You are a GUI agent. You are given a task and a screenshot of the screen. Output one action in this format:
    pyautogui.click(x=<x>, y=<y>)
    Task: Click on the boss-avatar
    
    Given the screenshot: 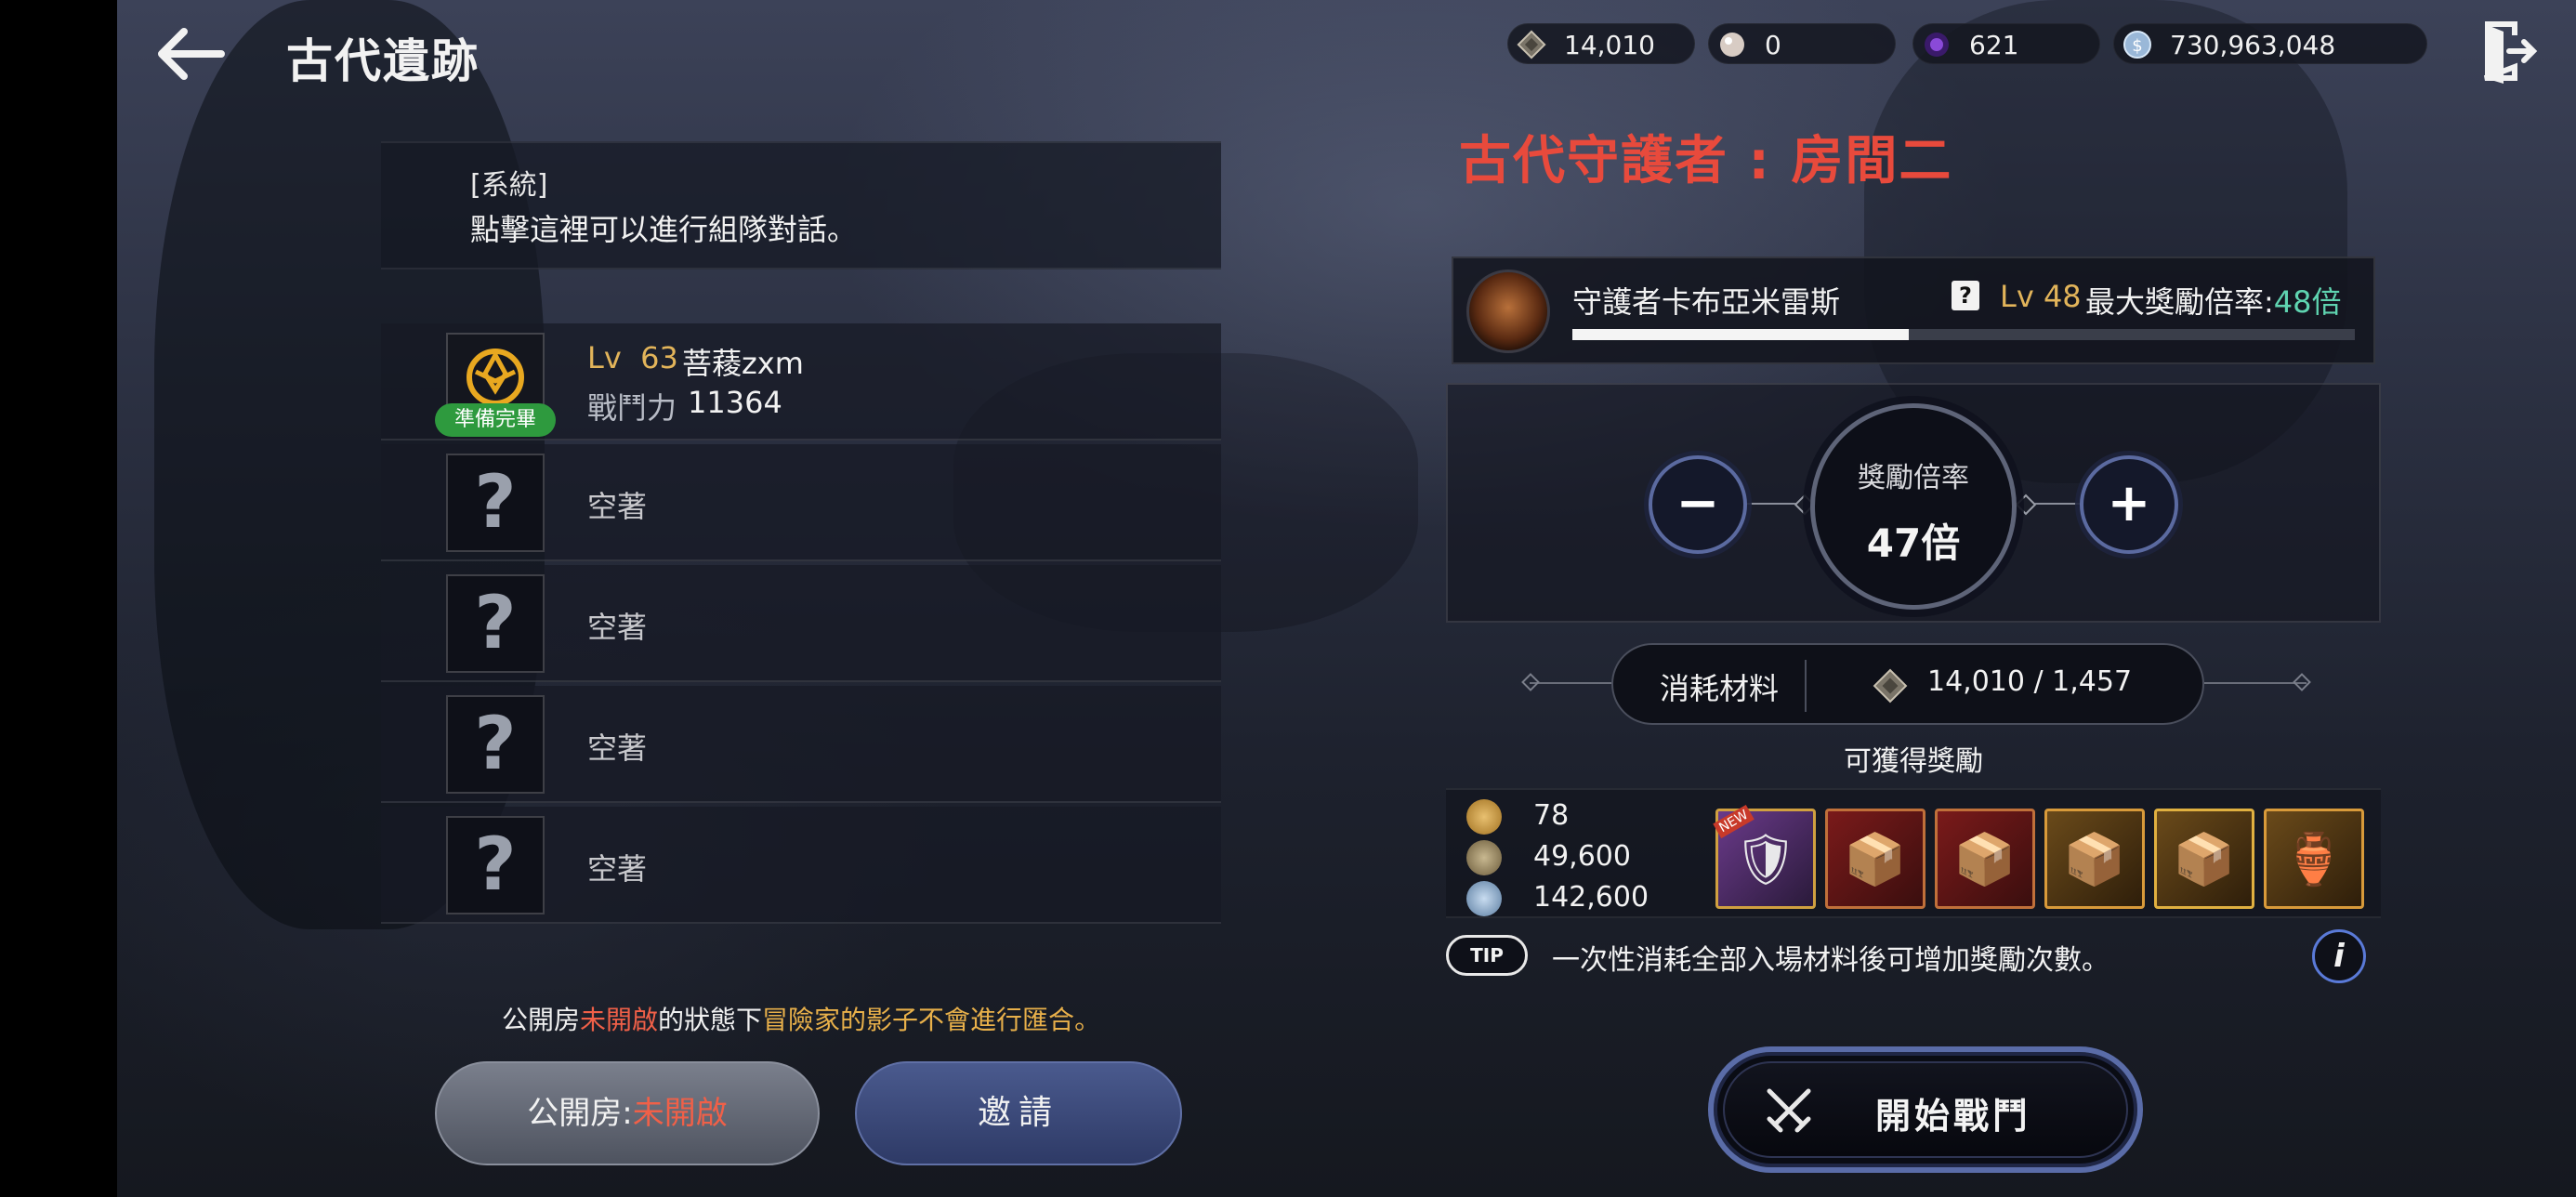 What is the action you would take?
    pyautogui.click(x=1508, y=311)
    